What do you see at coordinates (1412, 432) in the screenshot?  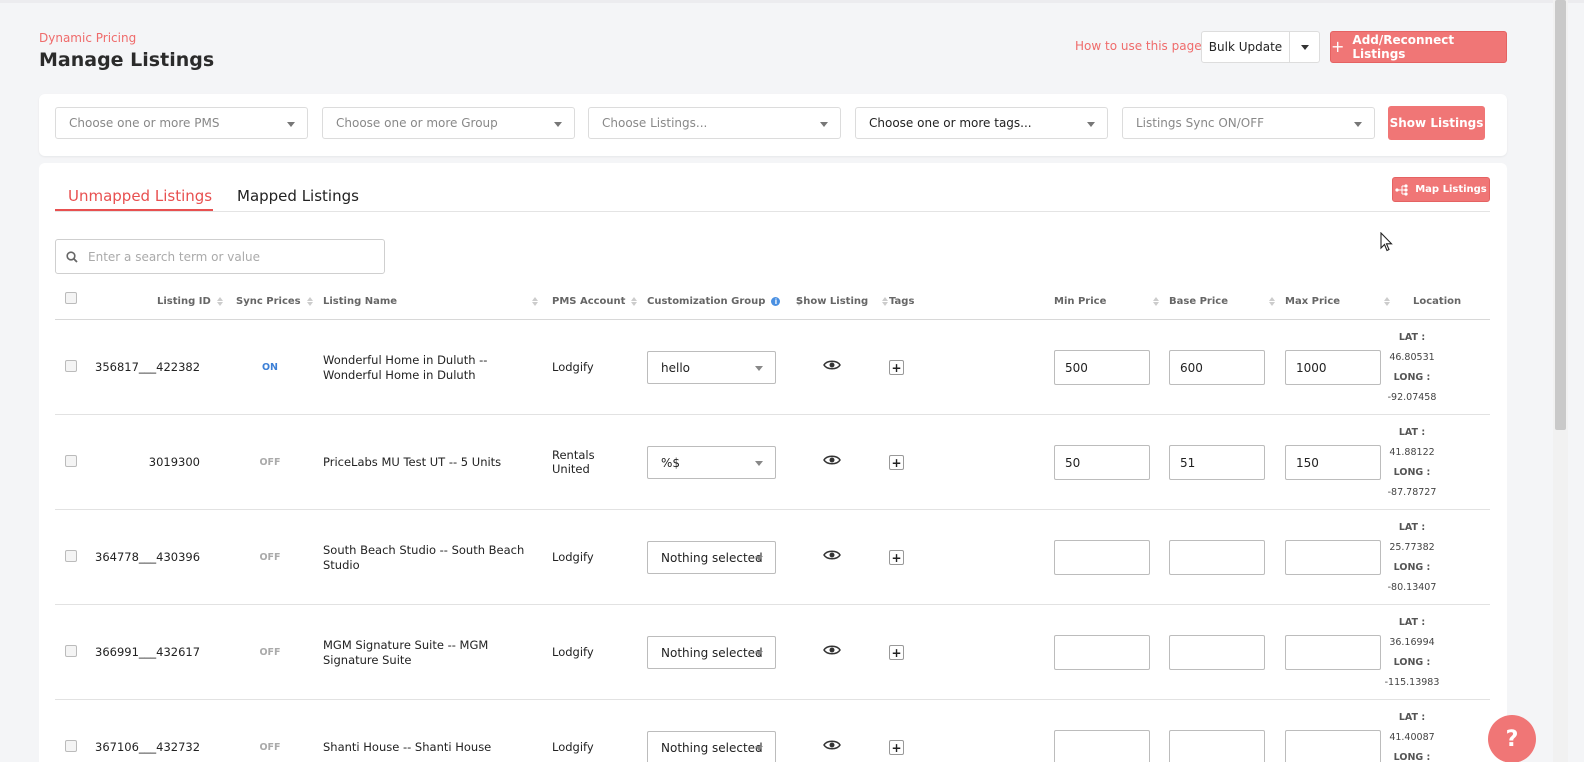 I see `lat-label: LAT :` at bounding box center [1412, 432].